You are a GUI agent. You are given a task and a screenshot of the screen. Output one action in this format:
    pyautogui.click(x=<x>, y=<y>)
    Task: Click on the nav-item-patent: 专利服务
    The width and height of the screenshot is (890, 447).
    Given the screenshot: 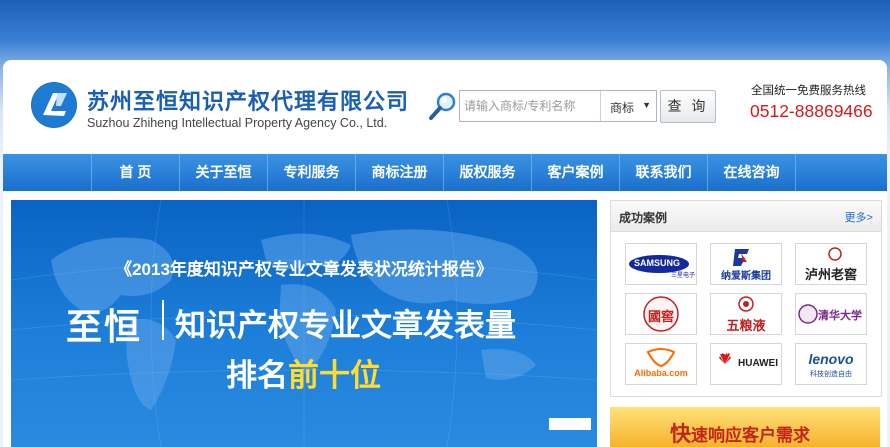 What is the action you would take?
    pyautogui.click(x=311, y=172)
    